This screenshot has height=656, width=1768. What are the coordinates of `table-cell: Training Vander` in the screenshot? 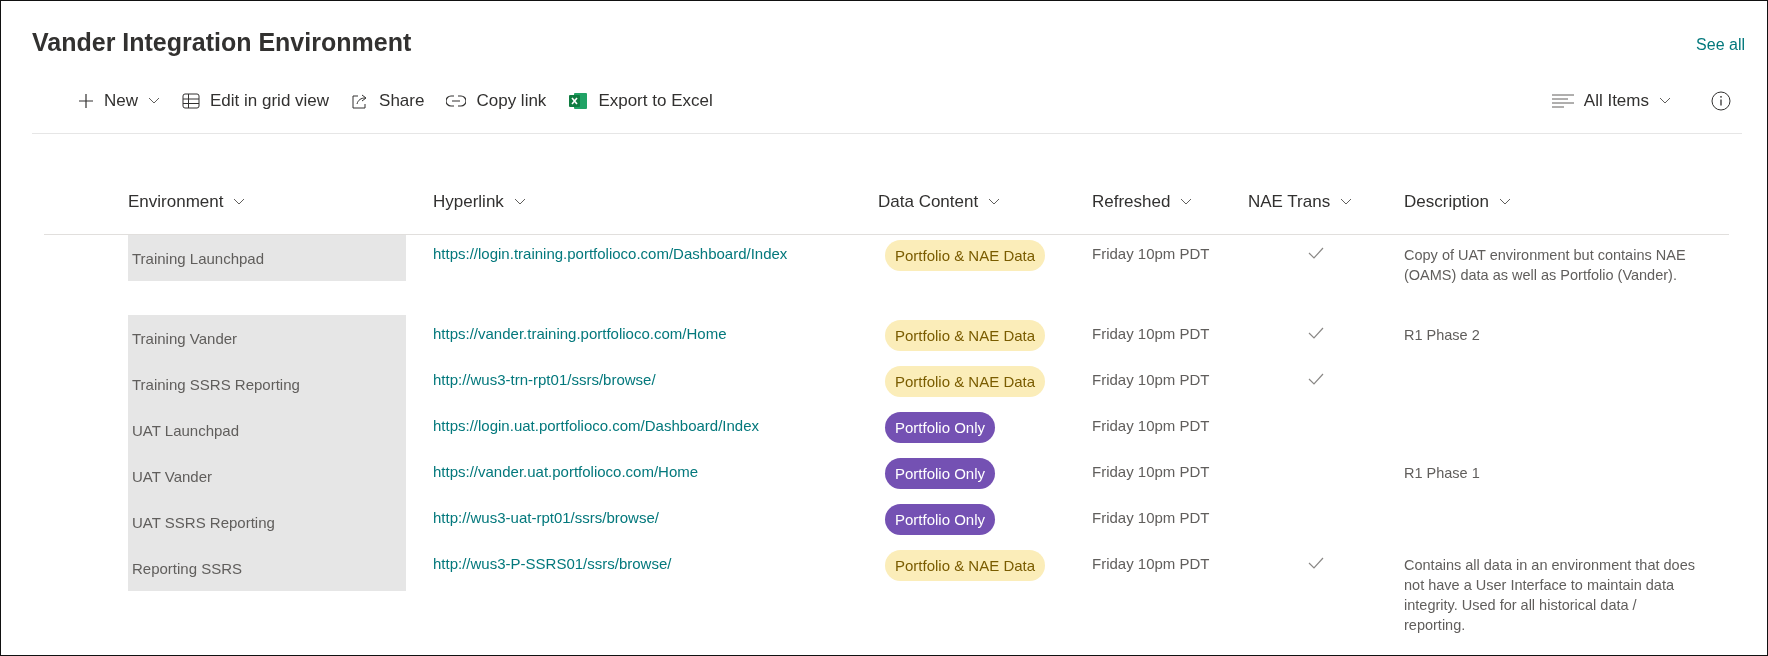 It's located at (267, 338).